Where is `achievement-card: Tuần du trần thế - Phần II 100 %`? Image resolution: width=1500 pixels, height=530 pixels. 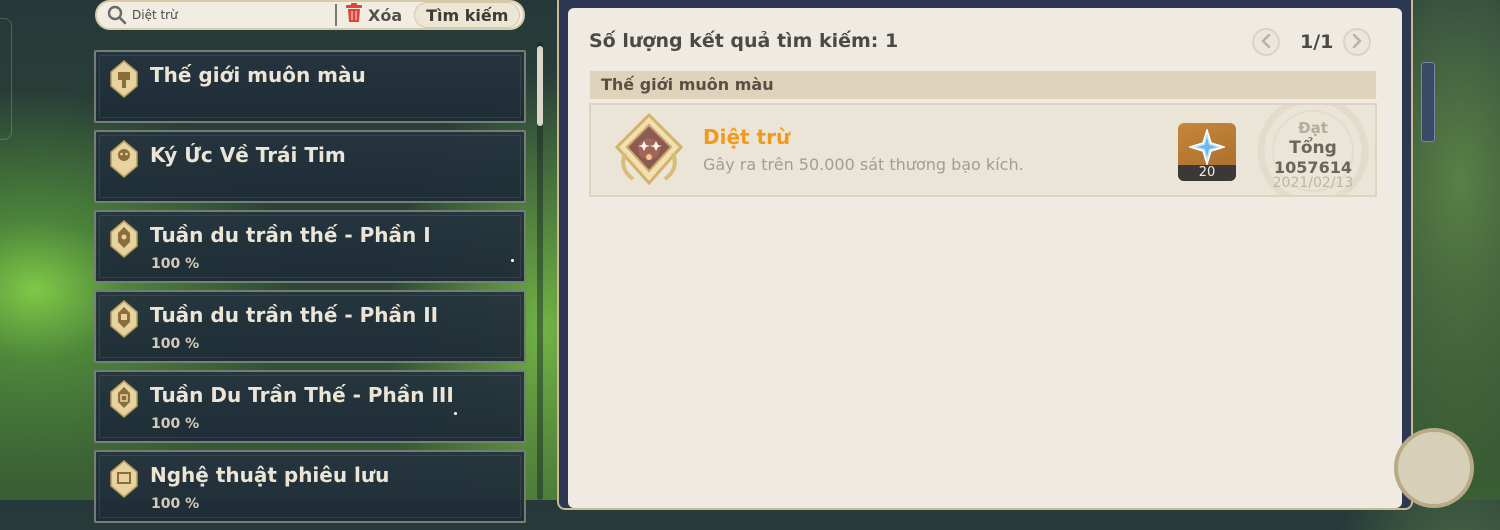 achievement-card: Tuần du trần thế - Phần II 100 % is located at coordinates (310, 326).